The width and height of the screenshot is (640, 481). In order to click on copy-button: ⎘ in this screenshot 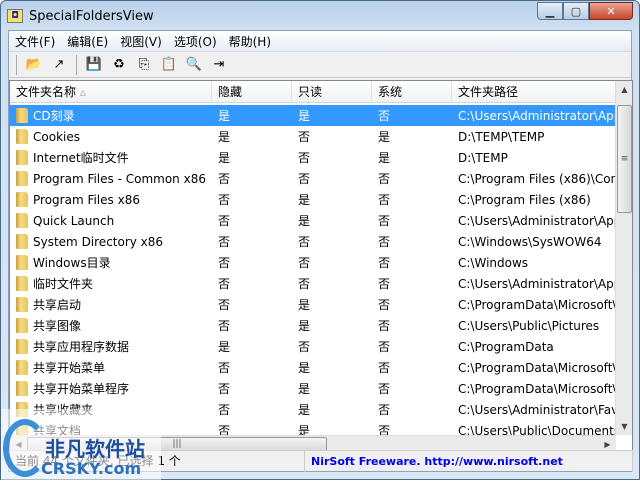, I will do `click(144, 65)`.